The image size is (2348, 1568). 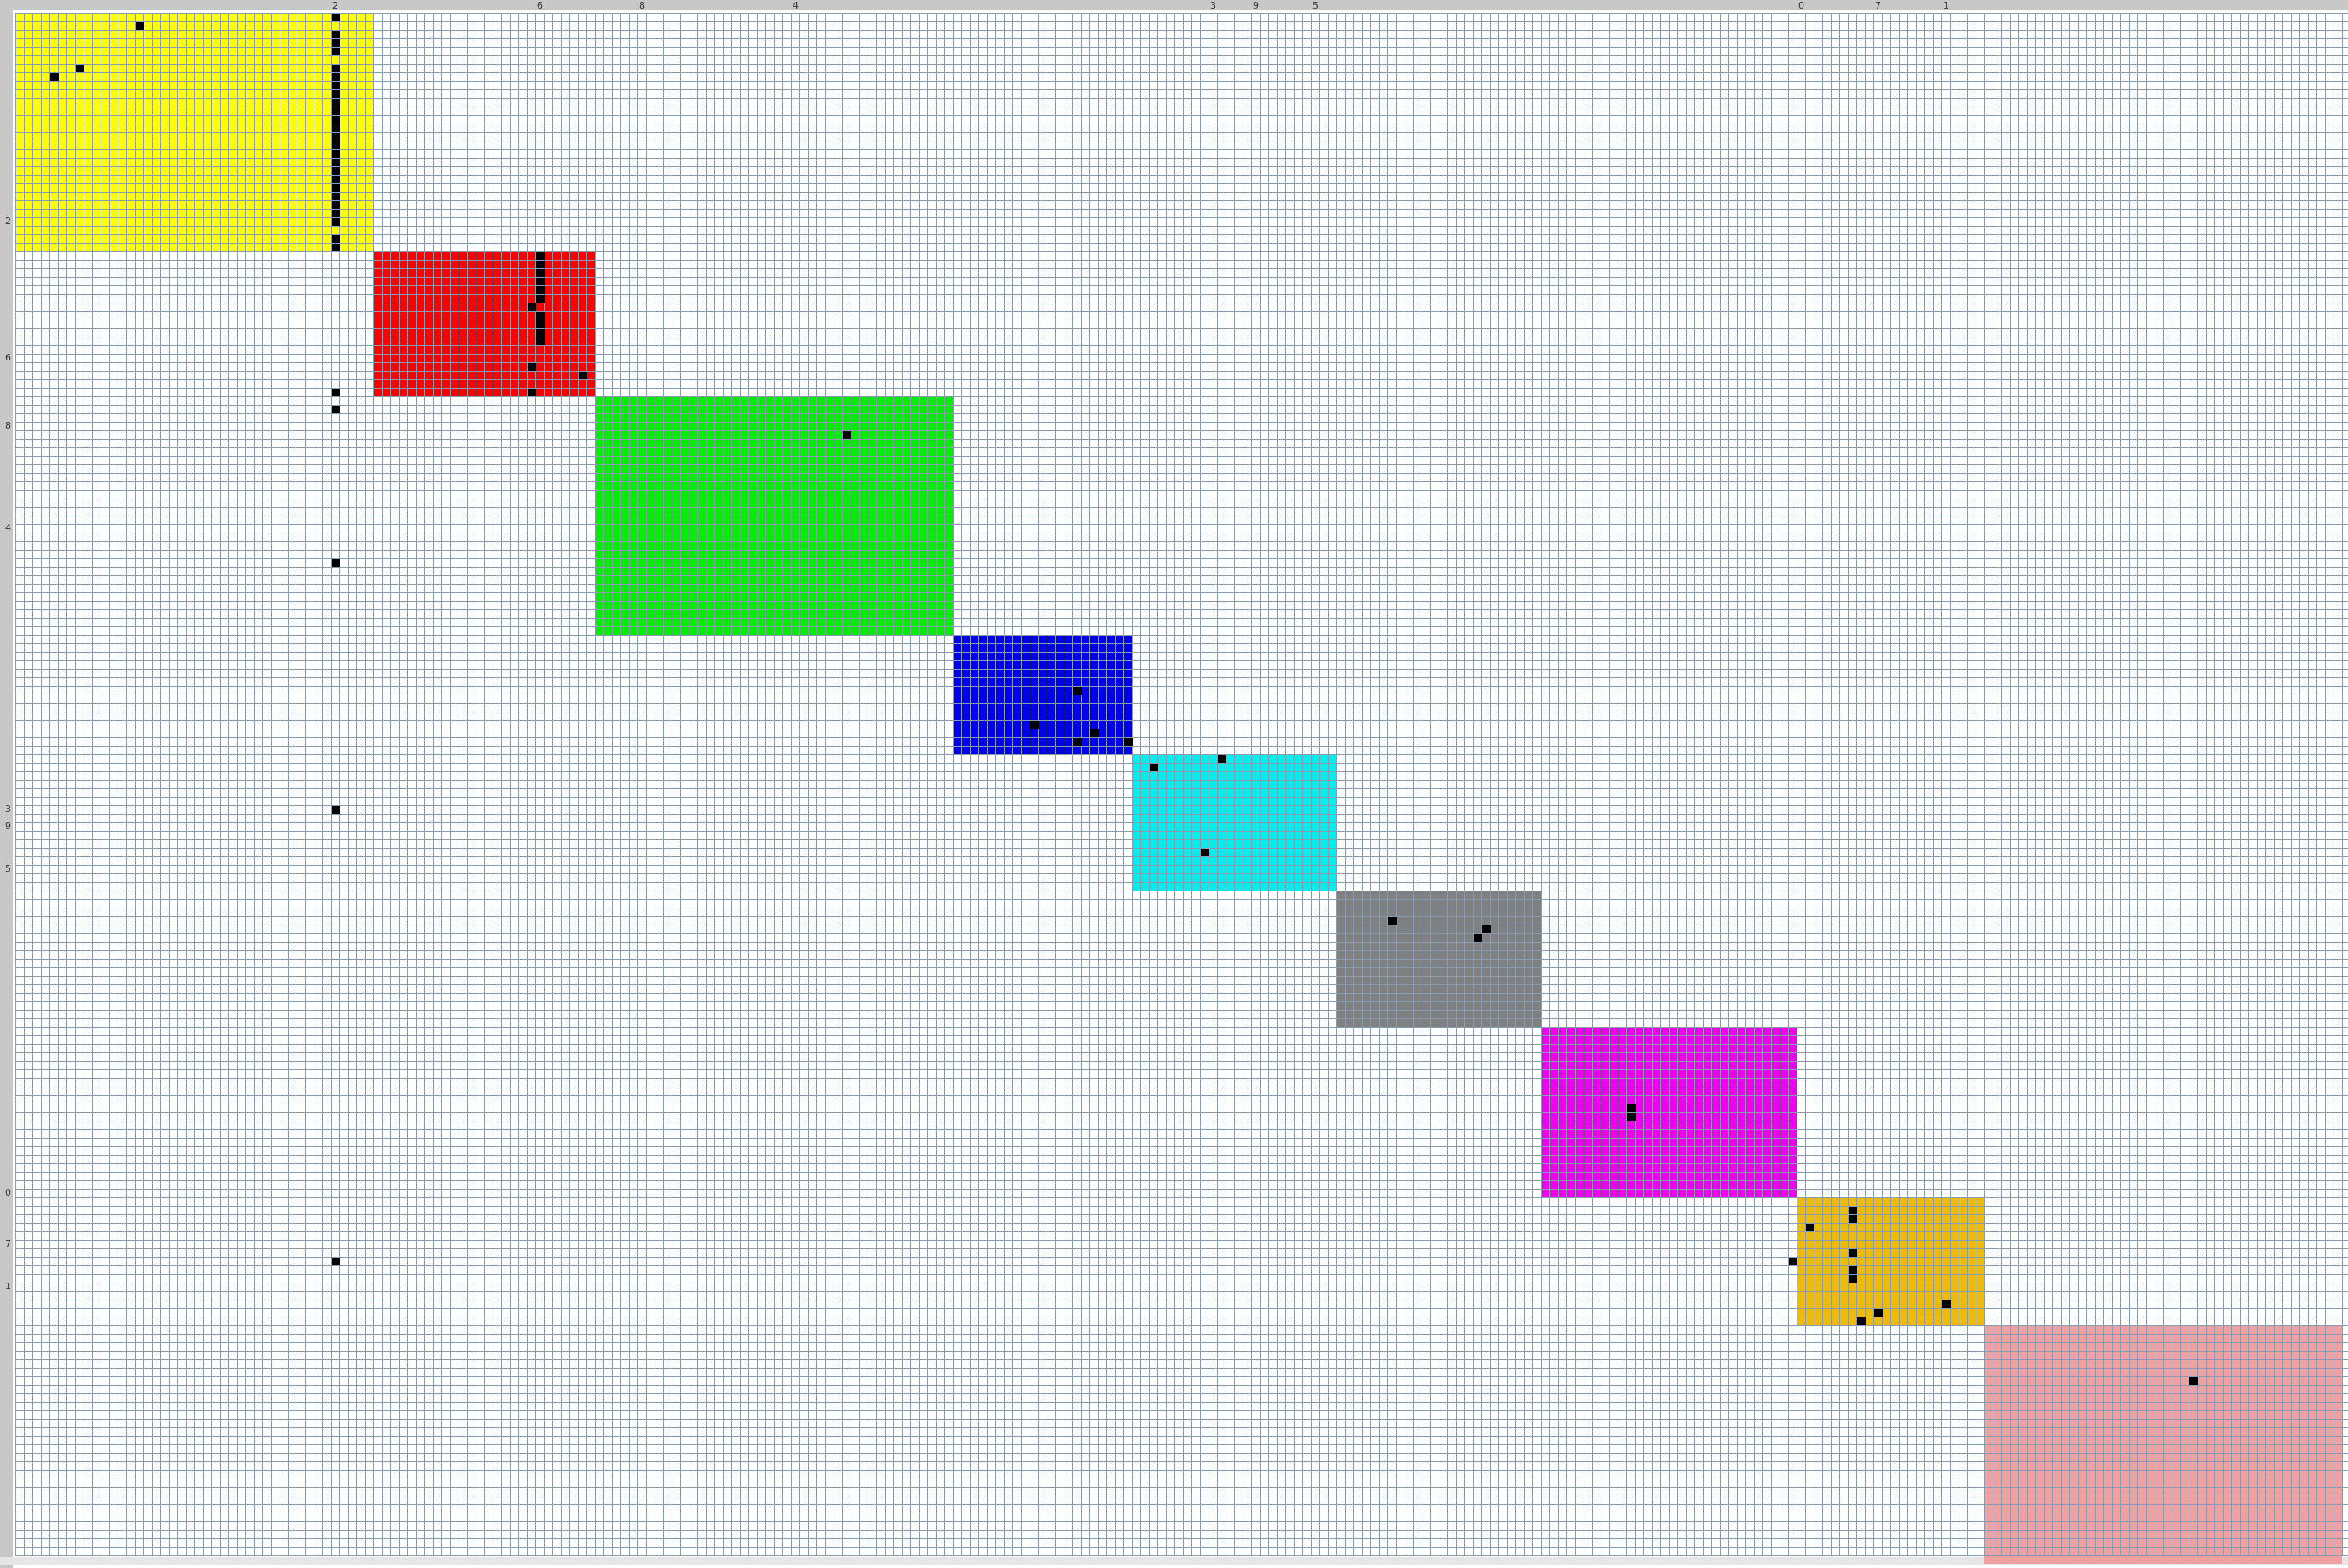 I want to click on row-label: 7, so click(x=8, y=1243).